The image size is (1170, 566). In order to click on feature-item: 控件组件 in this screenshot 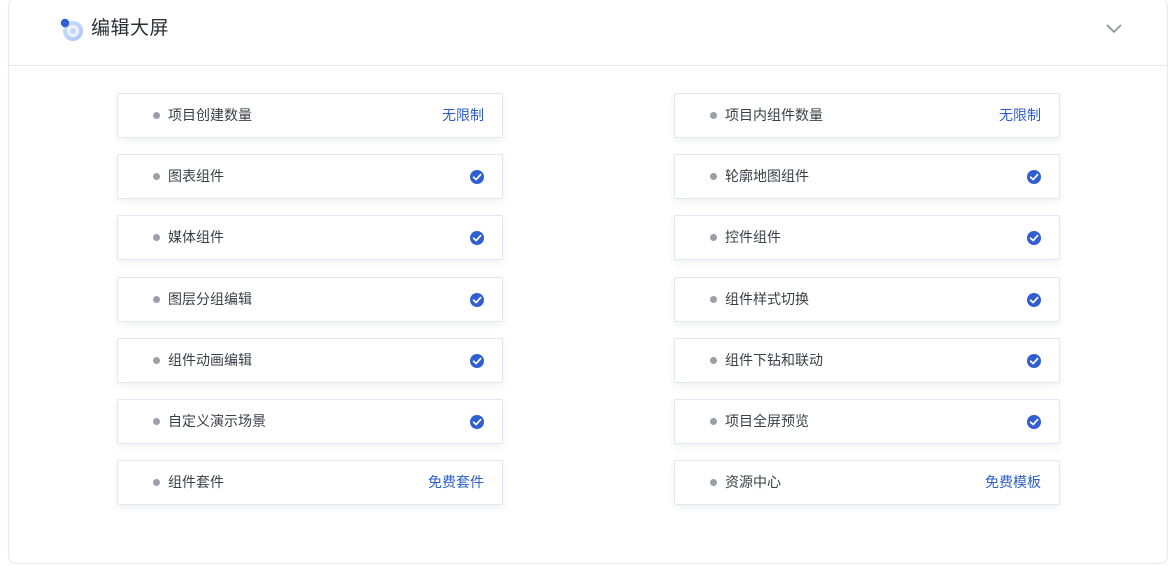, I will do `click(867, 237)`.